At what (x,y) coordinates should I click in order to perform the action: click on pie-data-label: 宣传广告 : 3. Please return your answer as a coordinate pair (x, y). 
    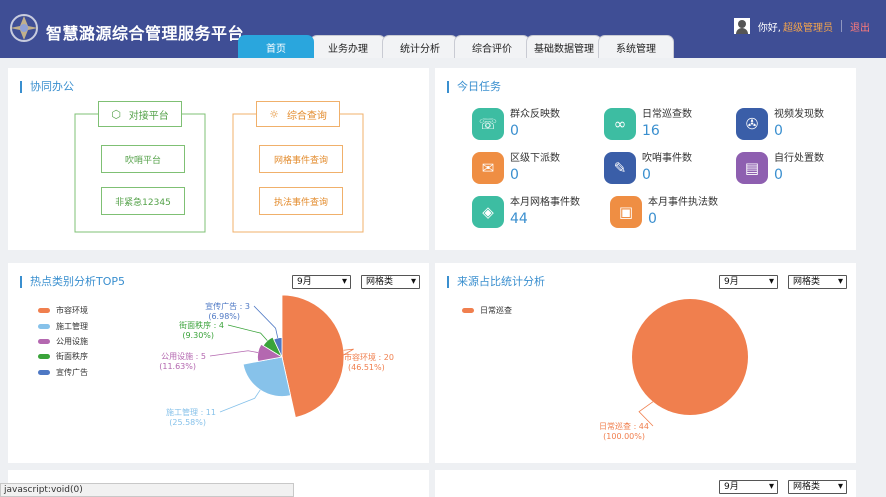
    Looking at the image, I should click on (227, 306).